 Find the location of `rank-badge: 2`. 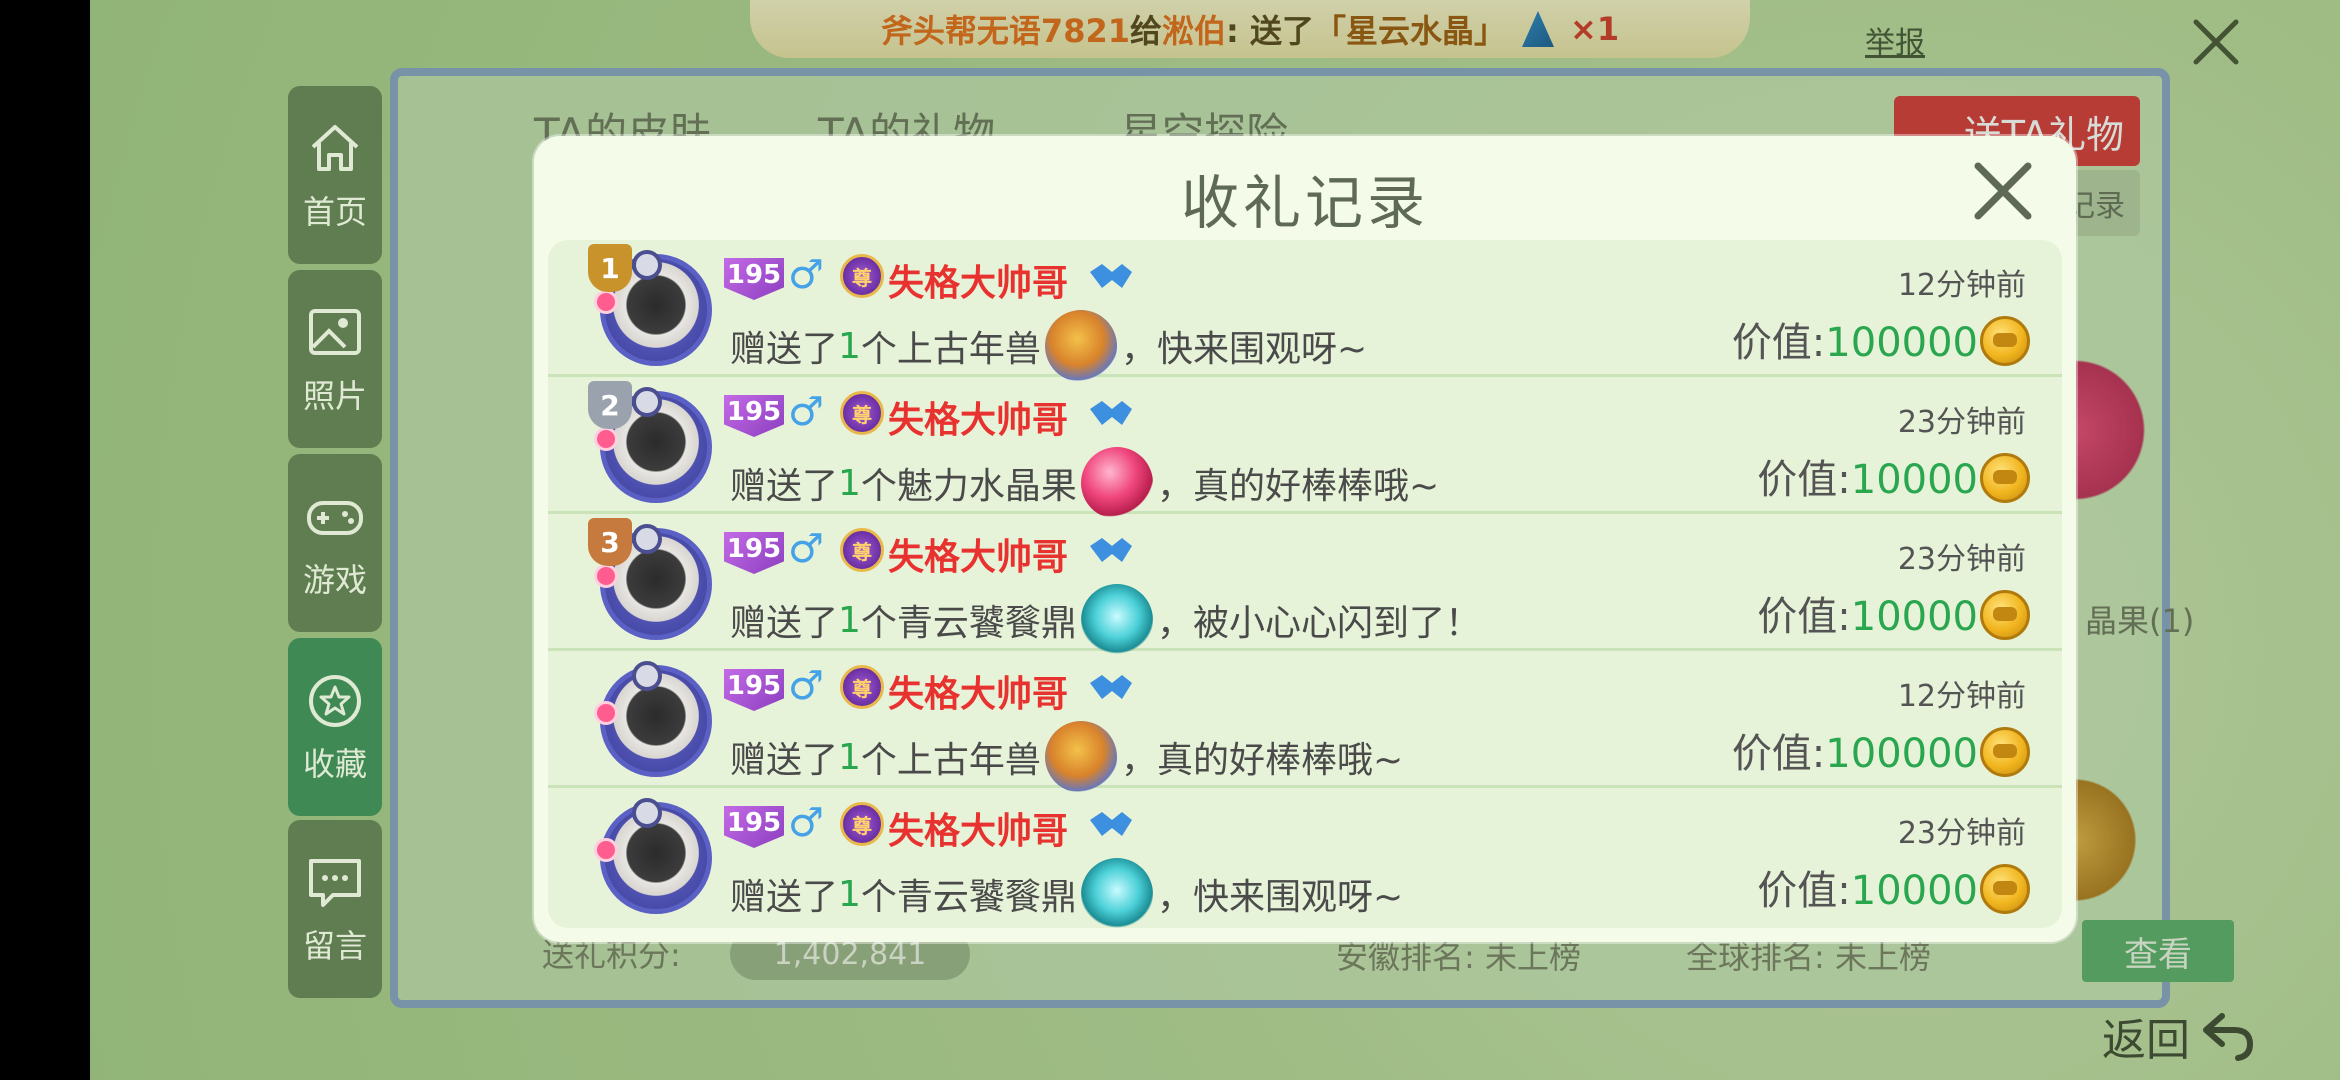

rank-badge: 2 is located at coordinates (610, 405).